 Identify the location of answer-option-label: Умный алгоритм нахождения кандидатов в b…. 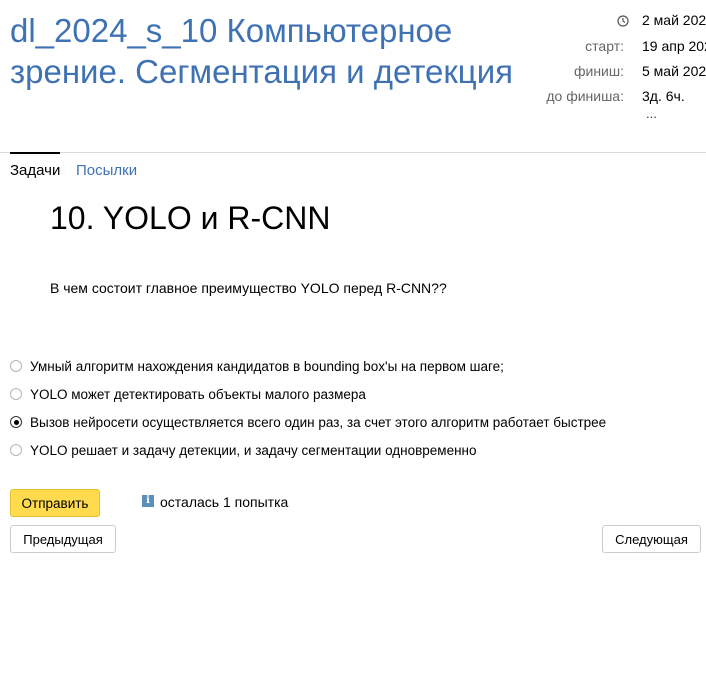
(267, 366).